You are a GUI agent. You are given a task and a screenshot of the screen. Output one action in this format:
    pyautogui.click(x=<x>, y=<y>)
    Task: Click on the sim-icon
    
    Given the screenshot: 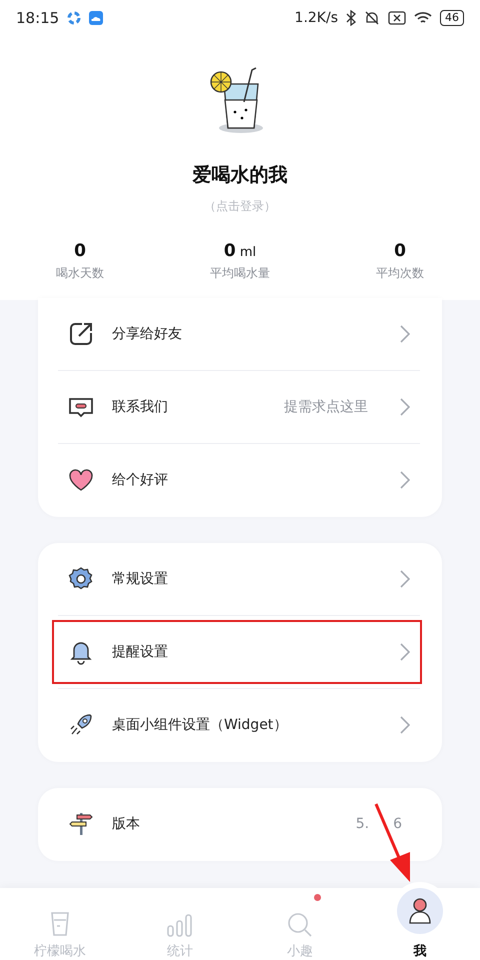 What is the action you would take?
    pyautogui.click(x=397, y=18)
    